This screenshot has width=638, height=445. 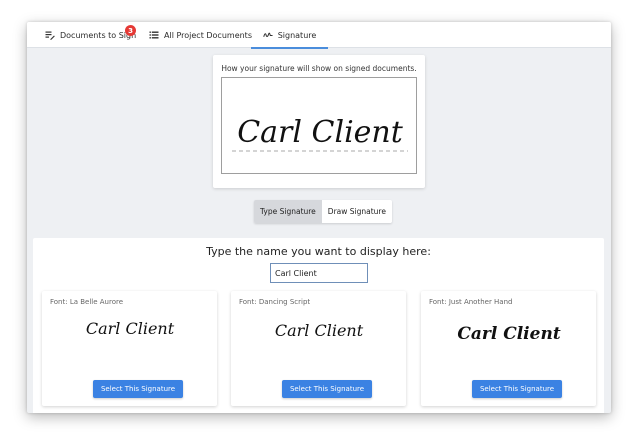 What do you see at coordinates (50, 35) in the screenshot?
I see `edit-list-icon` at bounding box center [50, 35].